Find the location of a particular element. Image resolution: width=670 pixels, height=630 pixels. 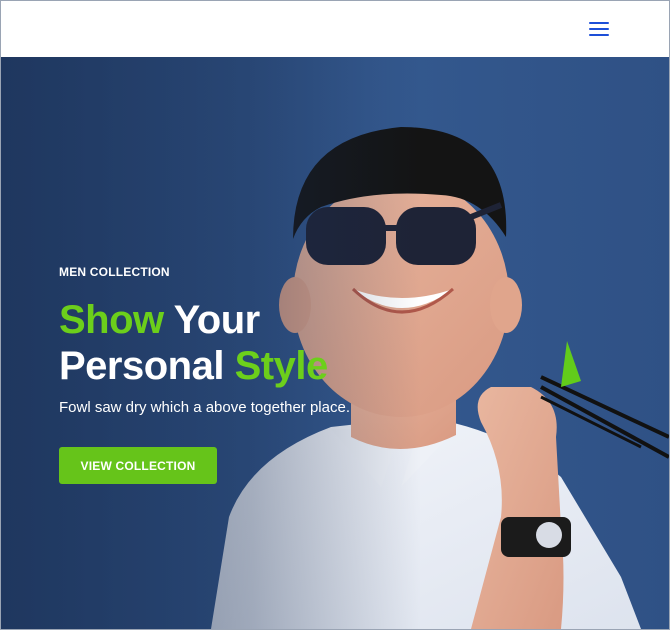

headline-word-style: Style is located at coordinates (281, 366).